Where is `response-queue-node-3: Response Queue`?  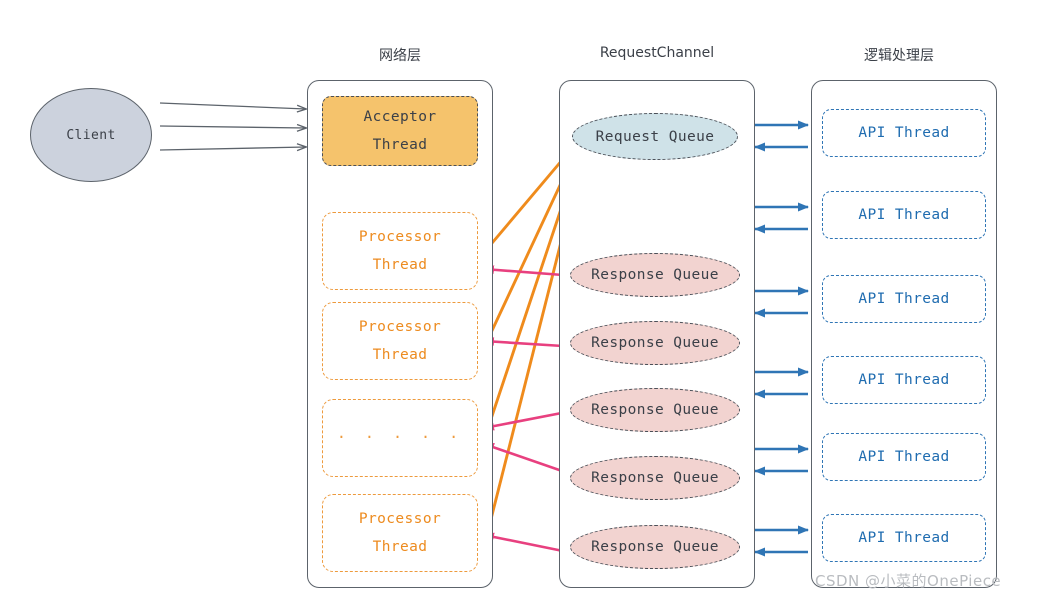
response-queue-node-3: Response Queue is located at coordinates (655, 410).